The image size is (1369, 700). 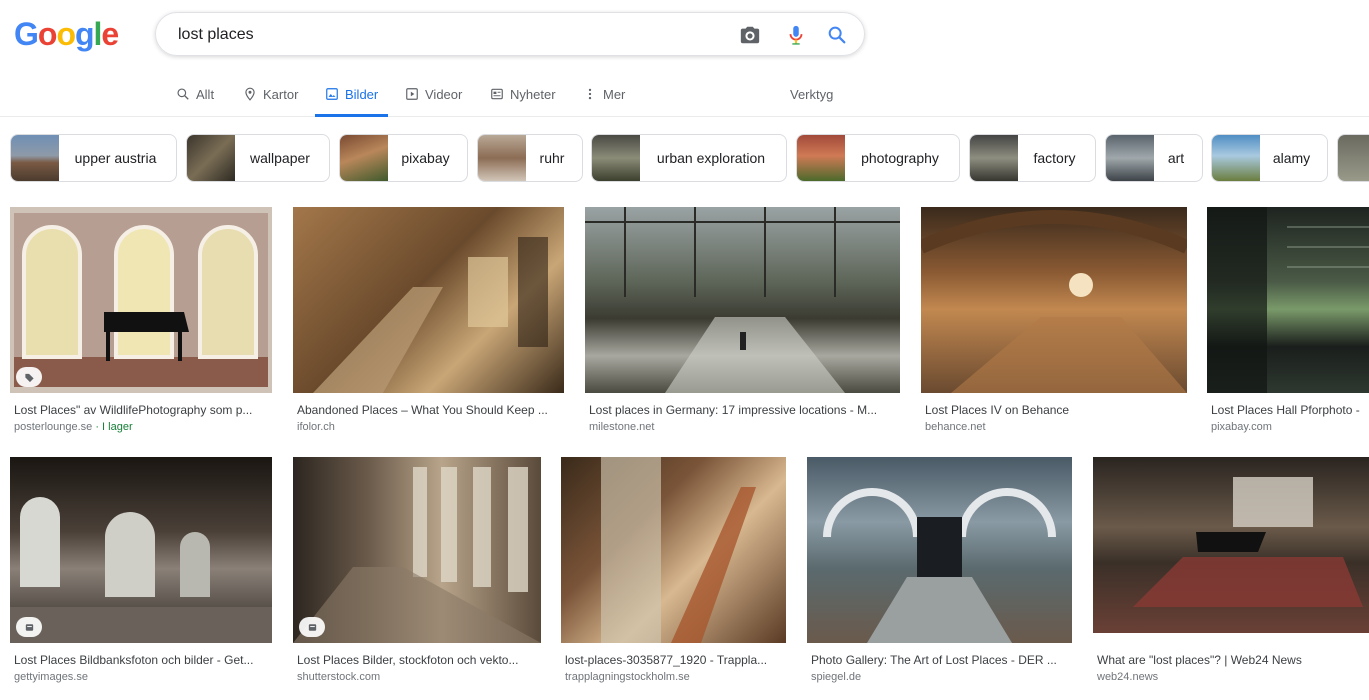 What do you see at coordinates (530, 158) in the screenshot?
I see `chip-ruhr: ruhr` at bounding box center [530, 158].